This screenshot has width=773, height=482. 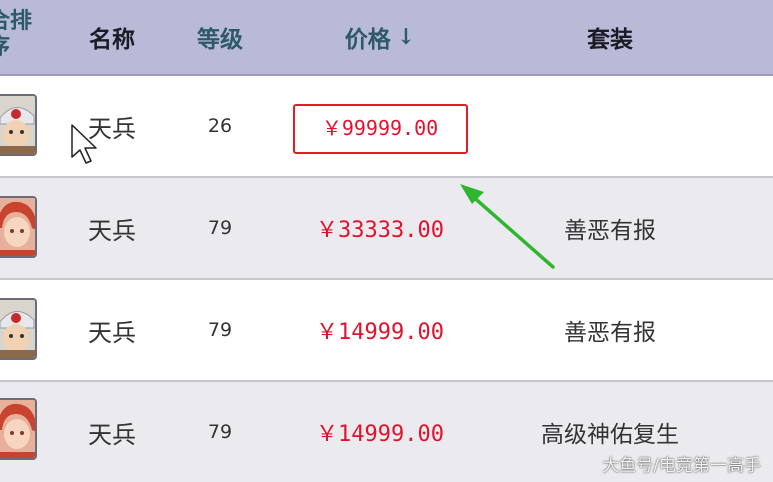 What do you see at coordinates (681, 466) in the screenshot?
I see `watermark-text: 大鱼号/电竞第一高手` at bounding box center [681, 466].